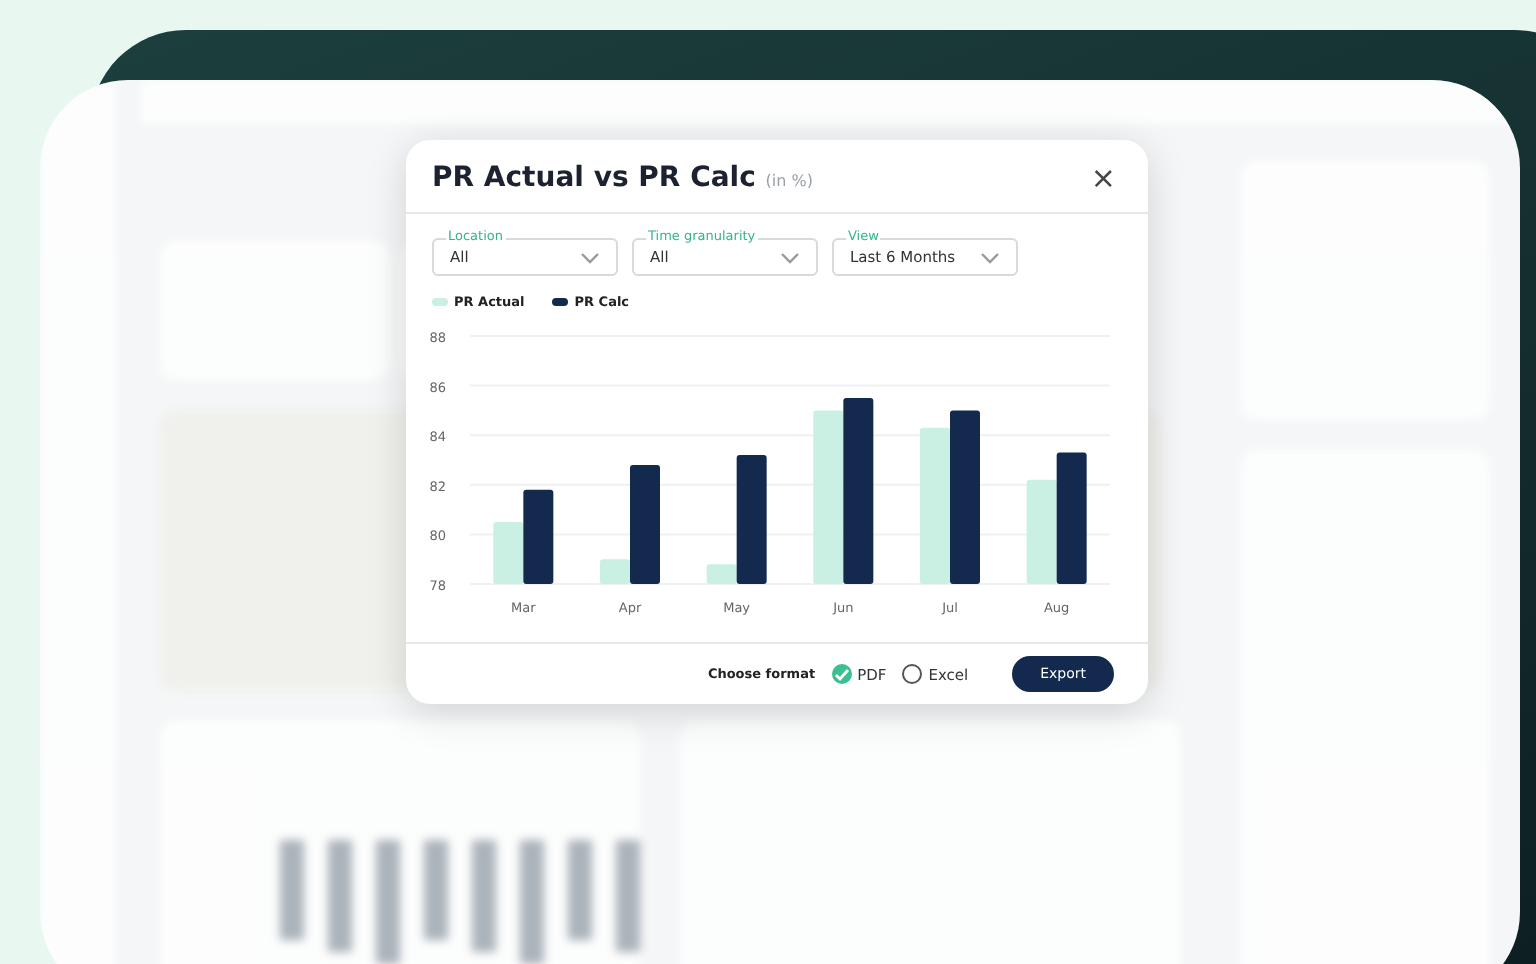 This screenshot has height=964, width=1536. What do you see at coordinates (1103, 178) in the screenshot?
I see `close-button: ×` at bounding box center [1103, 178].